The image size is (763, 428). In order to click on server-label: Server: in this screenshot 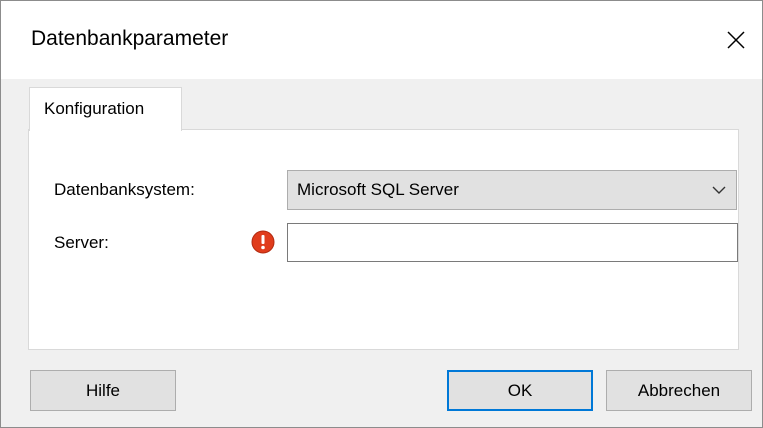, I will do `click(81, 242)`.